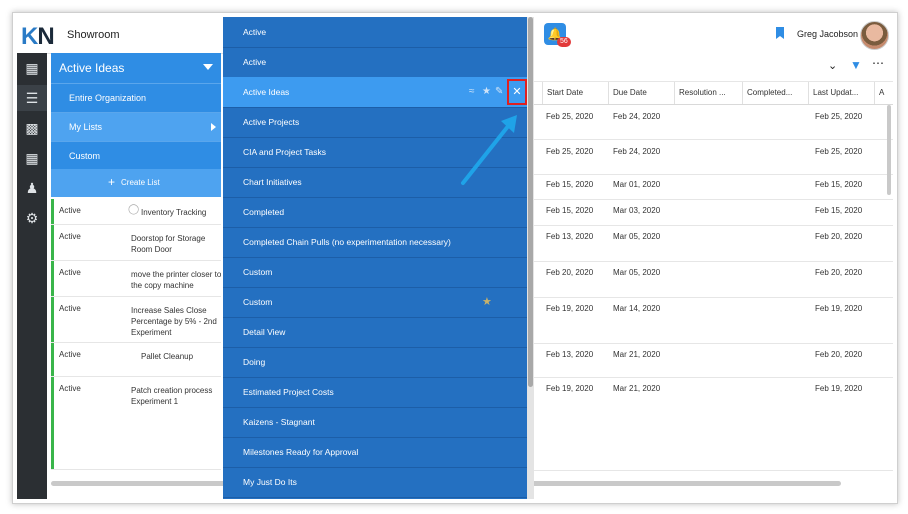  I want to click on dropdown-item-active-ideas: Active Ideas ≈ ★ ✎ ✕, so click(375, 92).